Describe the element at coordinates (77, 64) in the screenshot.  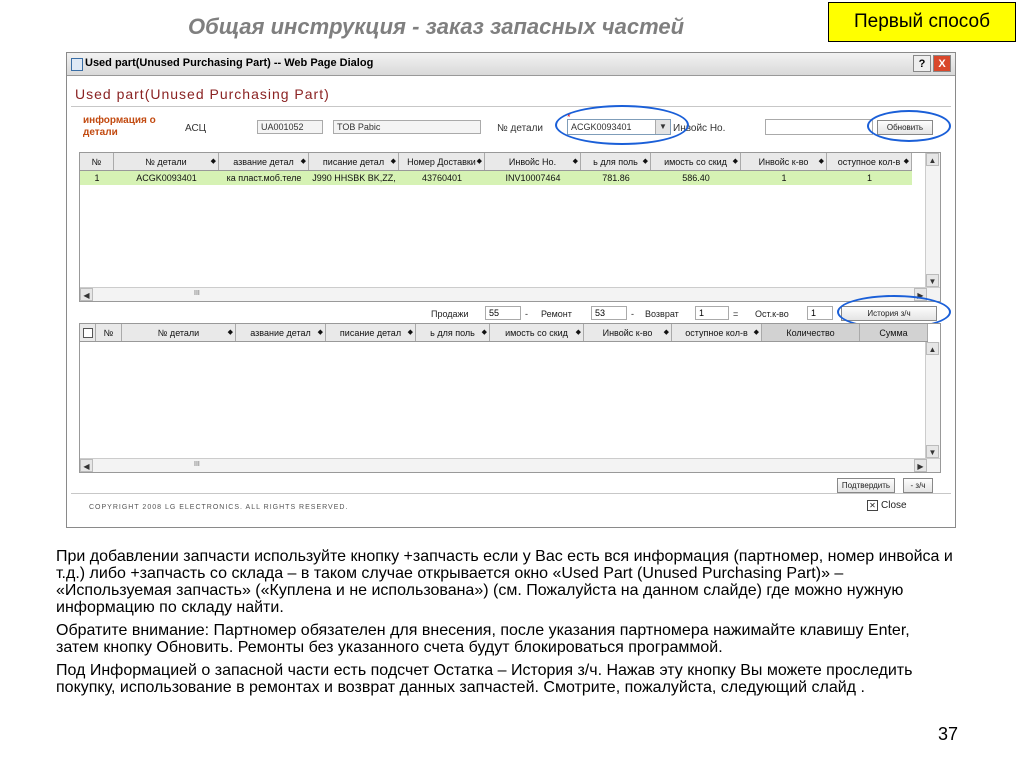
I see `page-icon` at that location.